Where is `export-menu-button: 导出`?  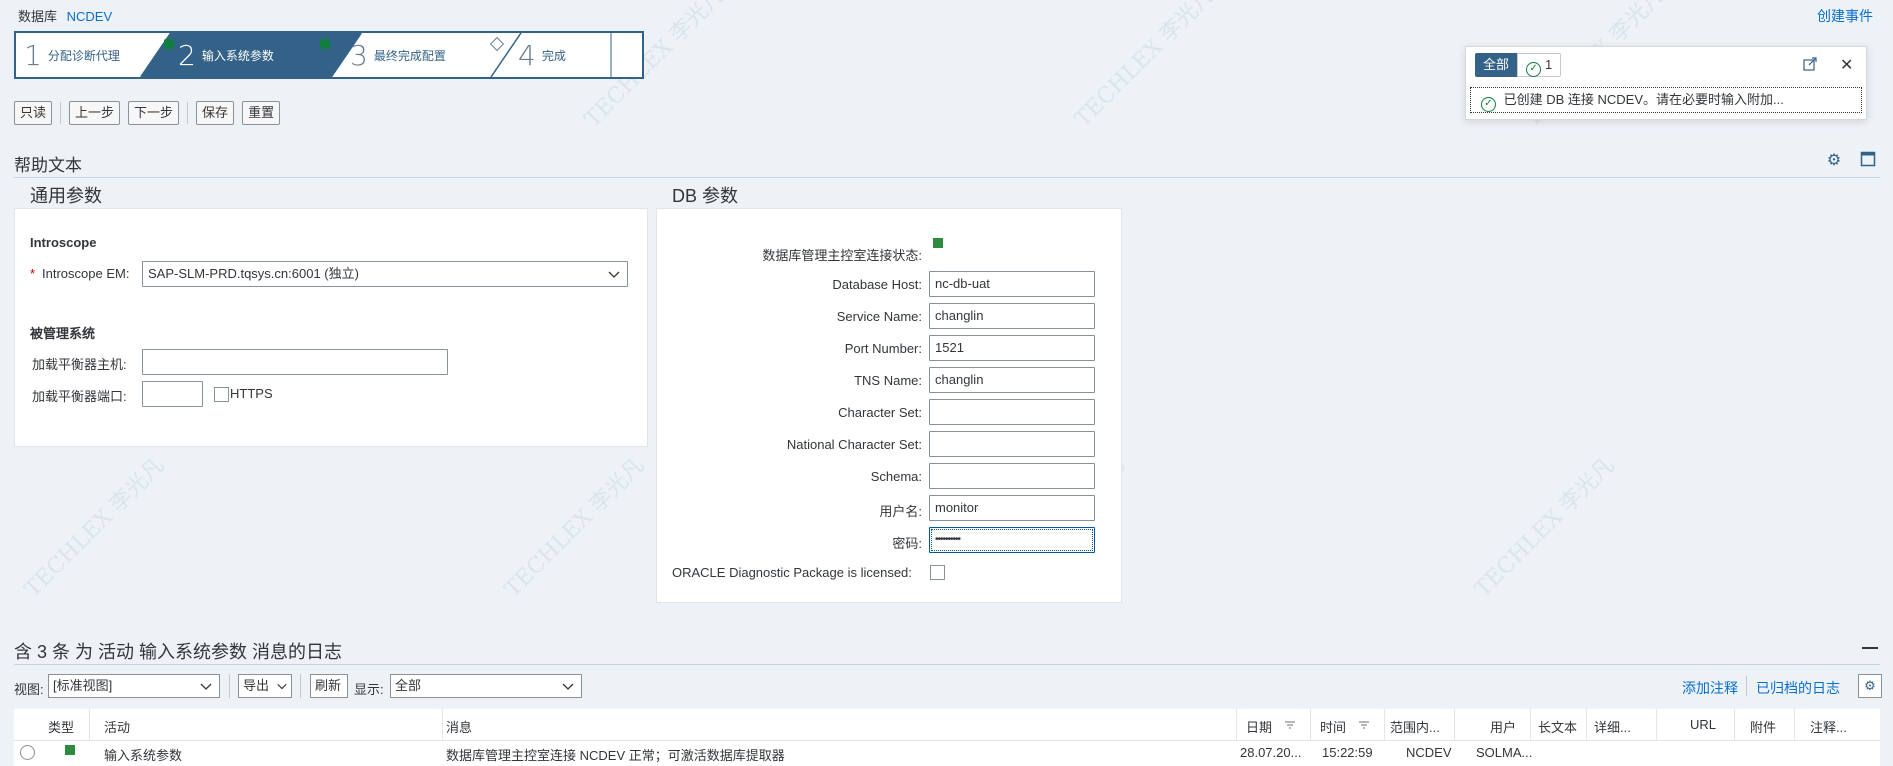
export-menu-button: 导出 is located at coordinates (265, 686).